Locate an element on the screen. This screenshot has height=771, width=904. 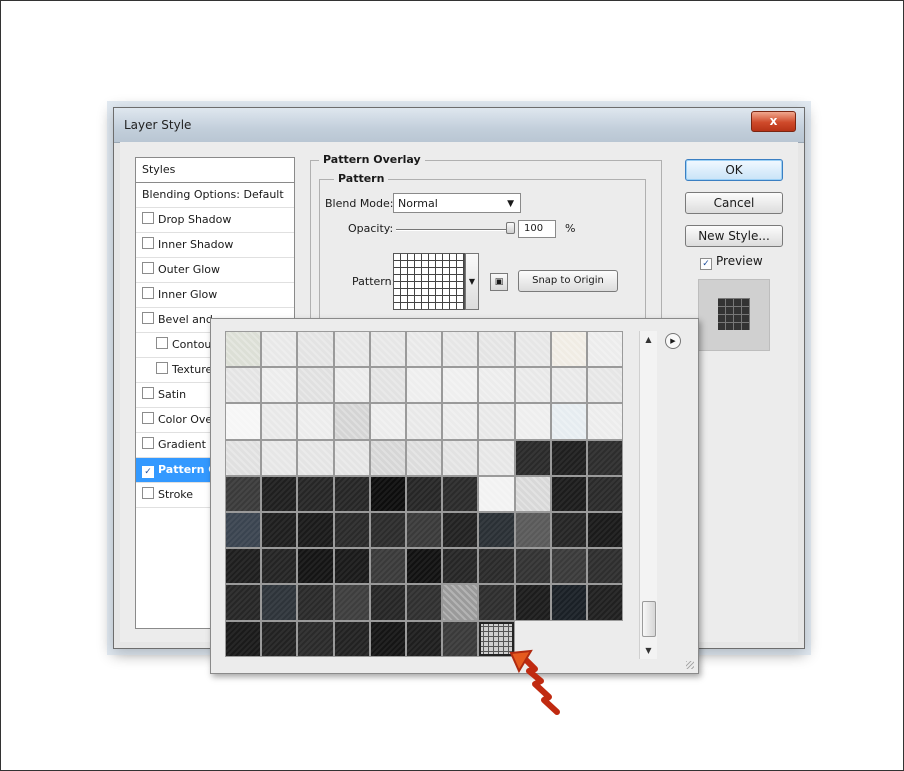
style-item: Outer Glow is located at coordinates (215, 270).